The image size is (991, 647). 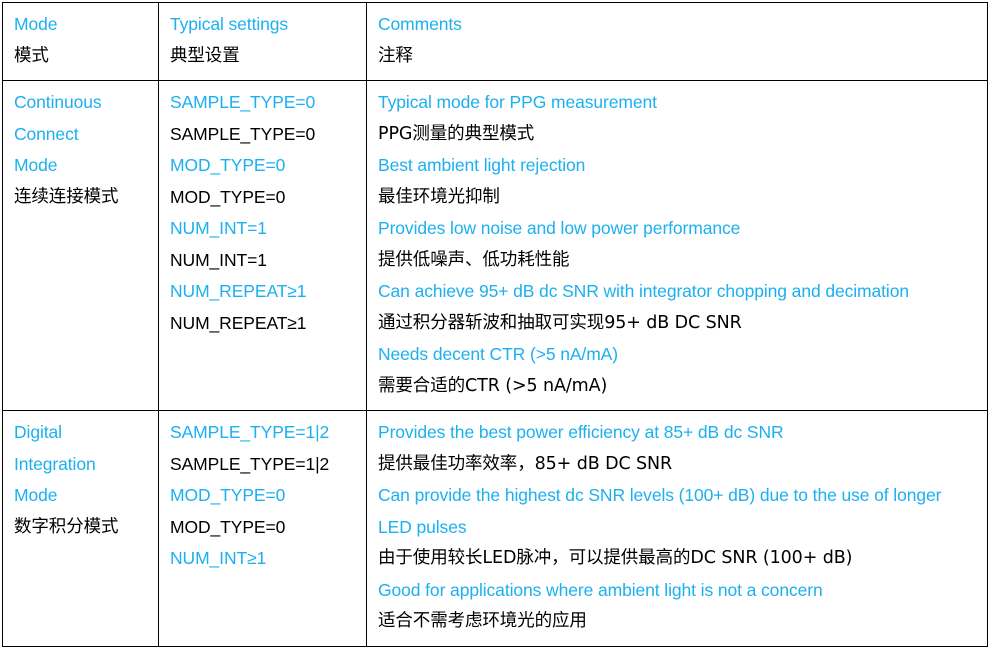 What do you see at coordinates (218, 558) in the screenshot?
I see `setting-line: NUM_INT≥1` at bounding box center [218, 558].